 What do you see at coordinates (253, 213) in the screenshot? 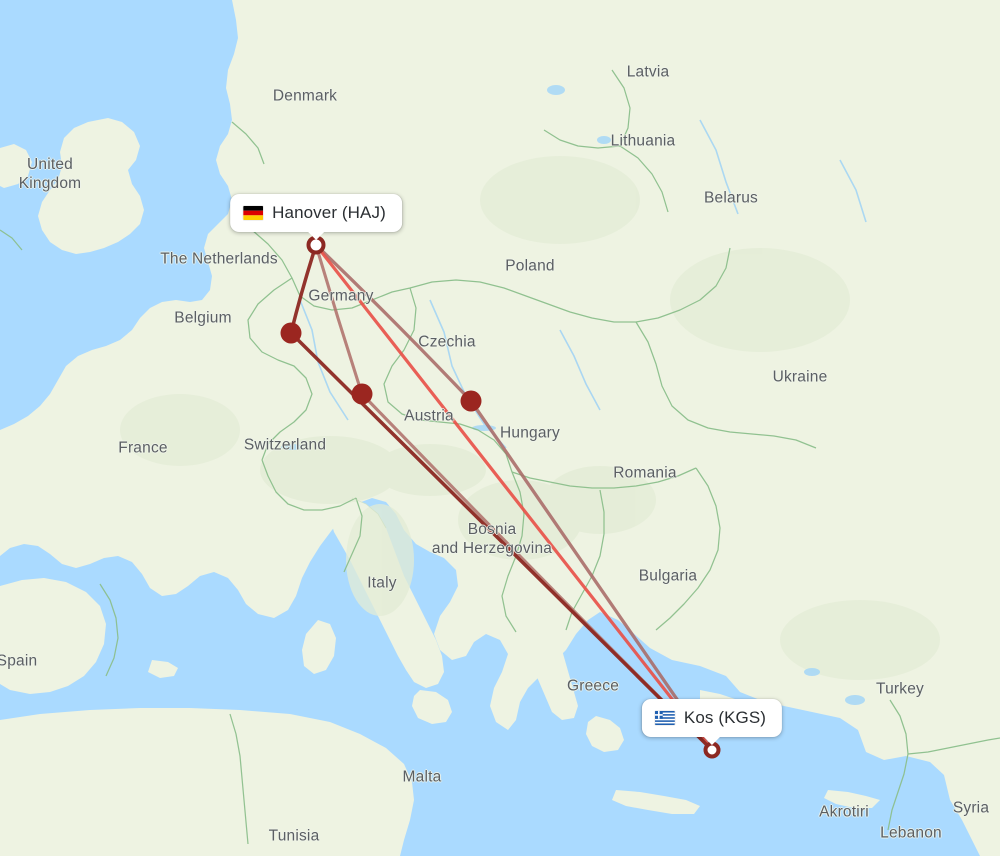
I see `germany-flag-icon` at bounding box center [253, 213].